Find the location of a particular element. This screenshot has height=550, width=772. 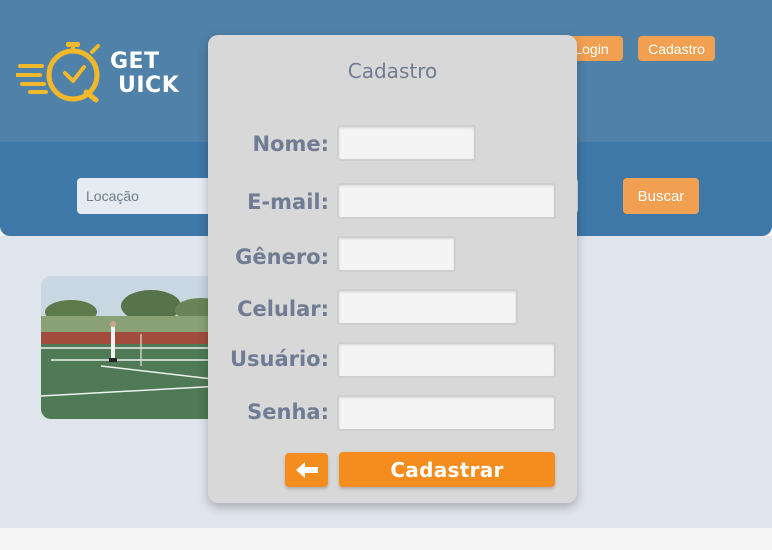

tennis-court-image is located at coordinates (131, 347).